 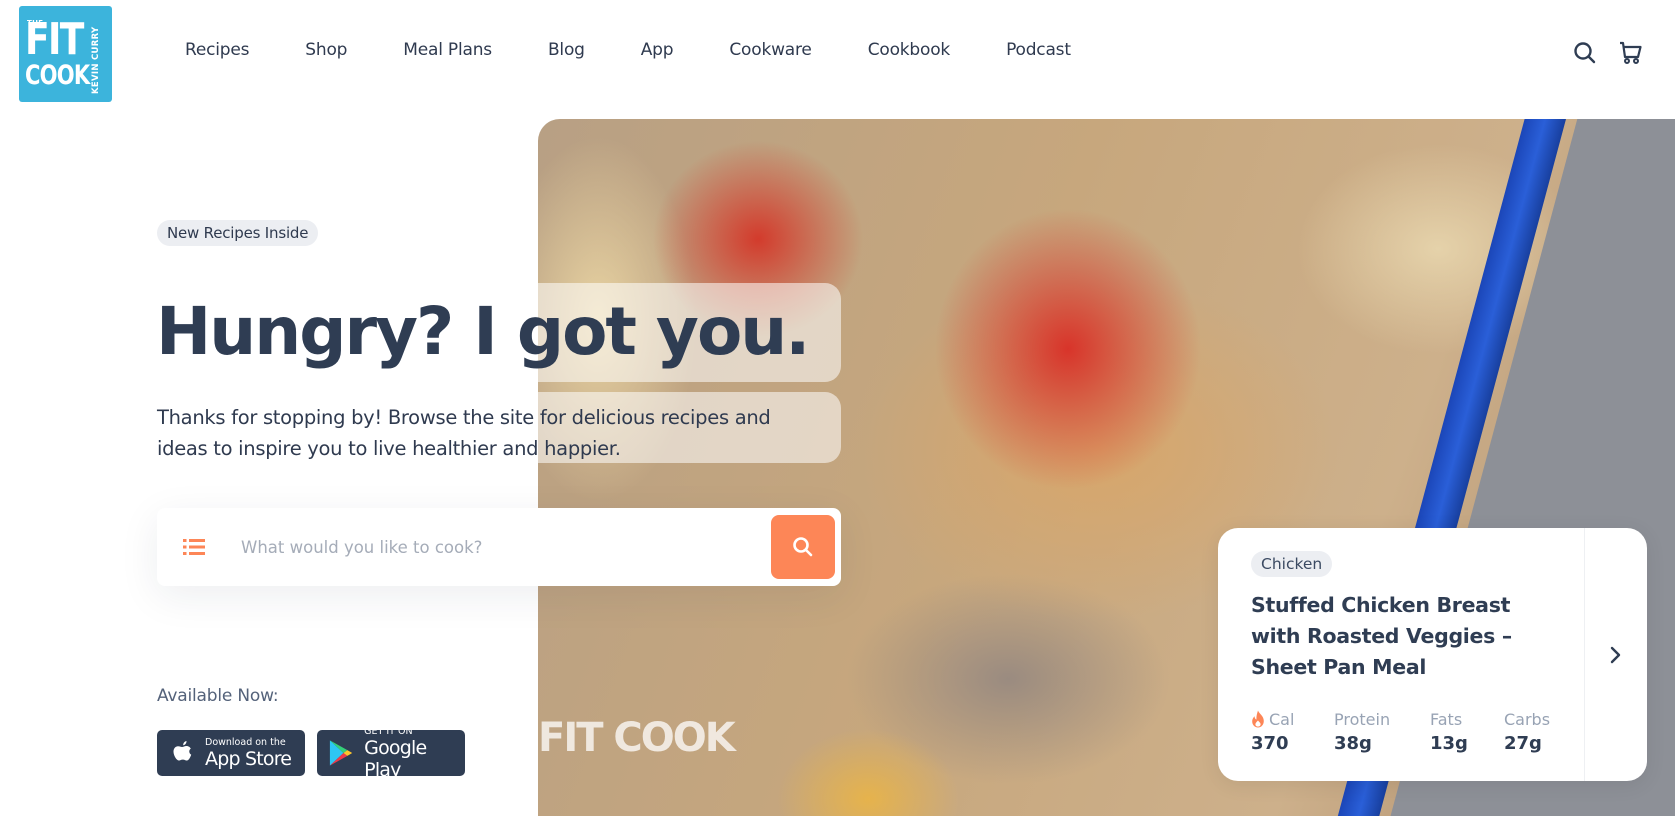 I want to click on logo-author-text: KEVIN CURRY, so click(x=96, y=60).